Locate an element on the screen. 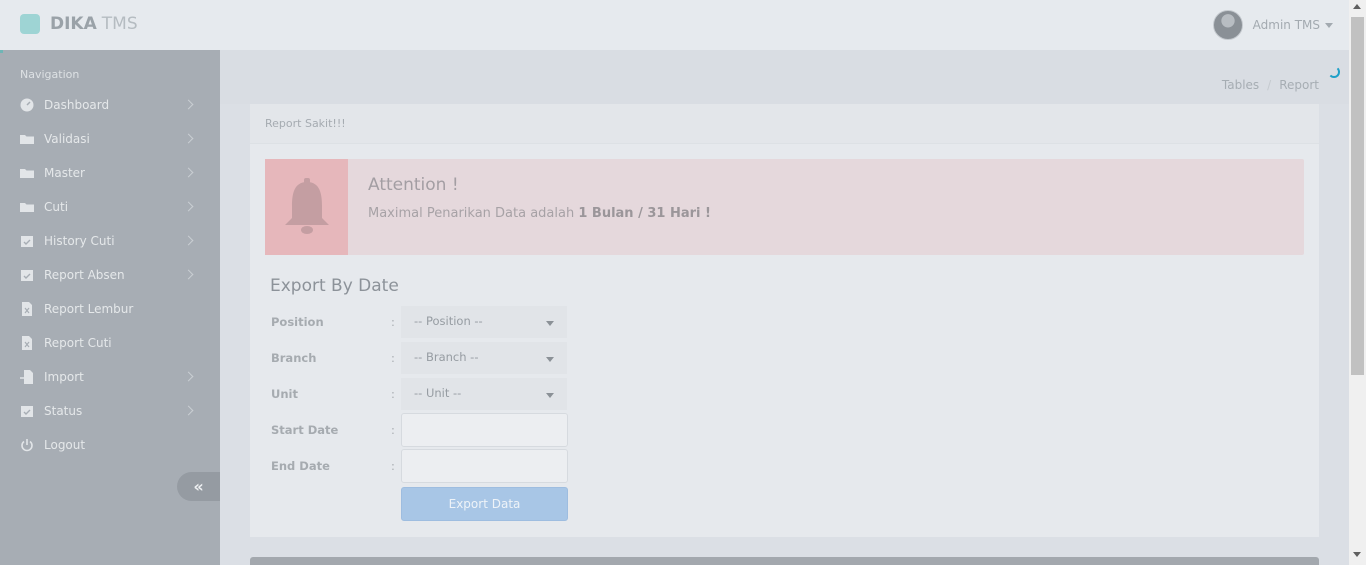 The height and width of the screenshot is (565, 1366). breadcrumb-item-tables: Tables is located at coordinates (1240, 85).